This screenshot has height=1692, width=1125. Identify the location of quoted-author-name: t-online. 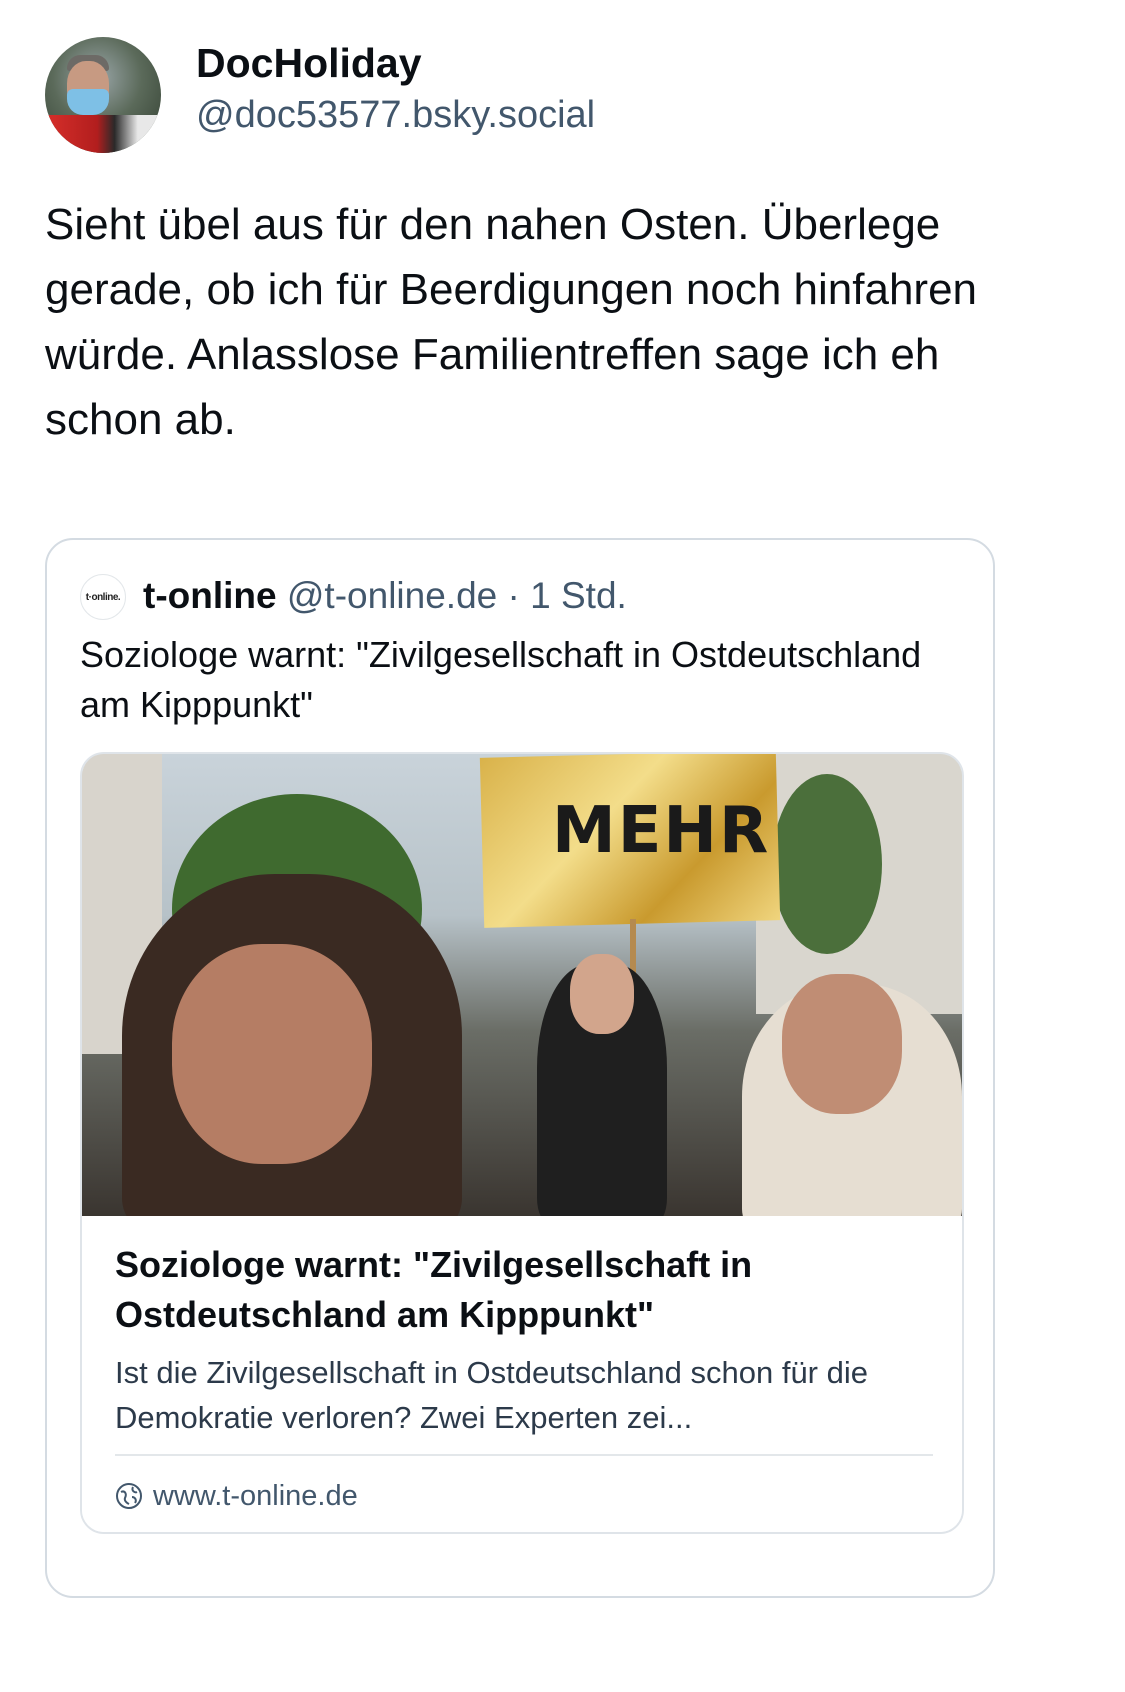
(210, 595).